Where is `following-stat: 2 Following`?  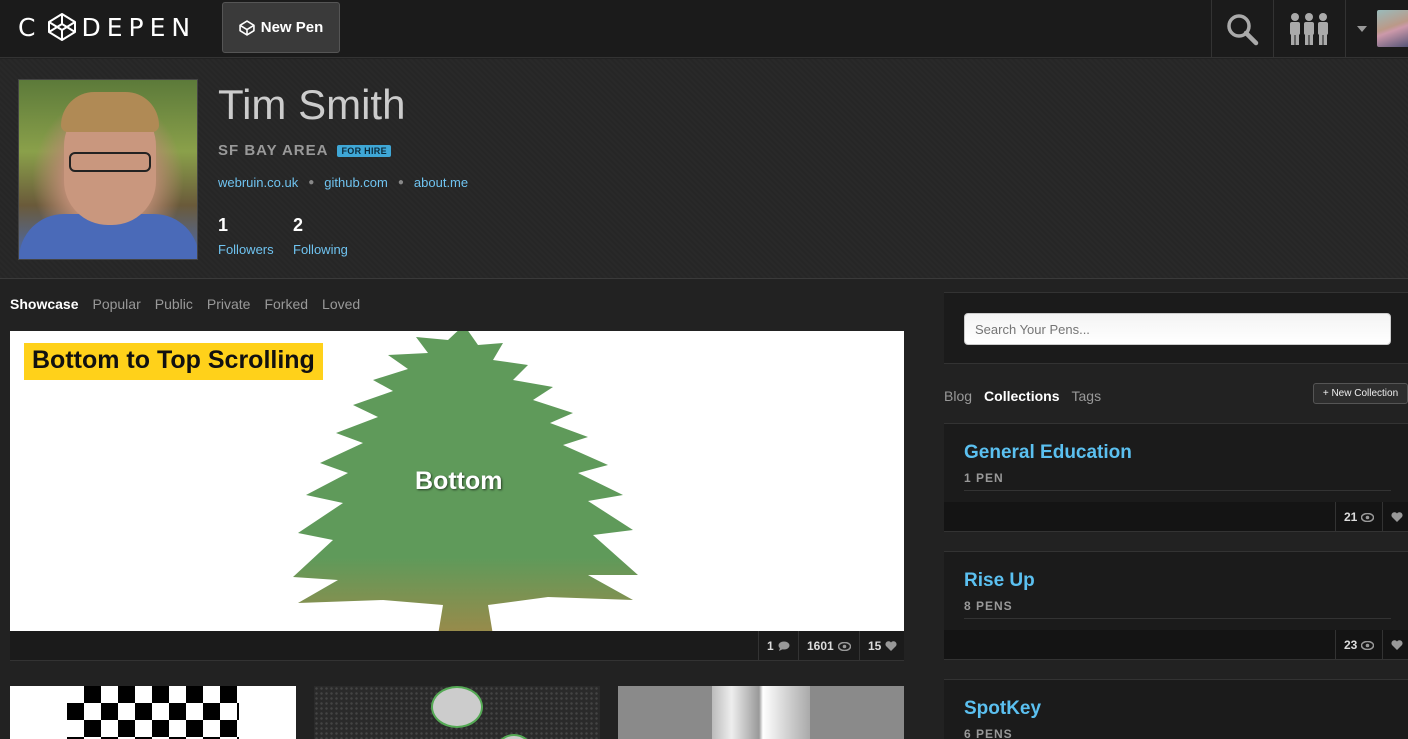
following-stat: 2 Following is located at coordinates (320, 236).